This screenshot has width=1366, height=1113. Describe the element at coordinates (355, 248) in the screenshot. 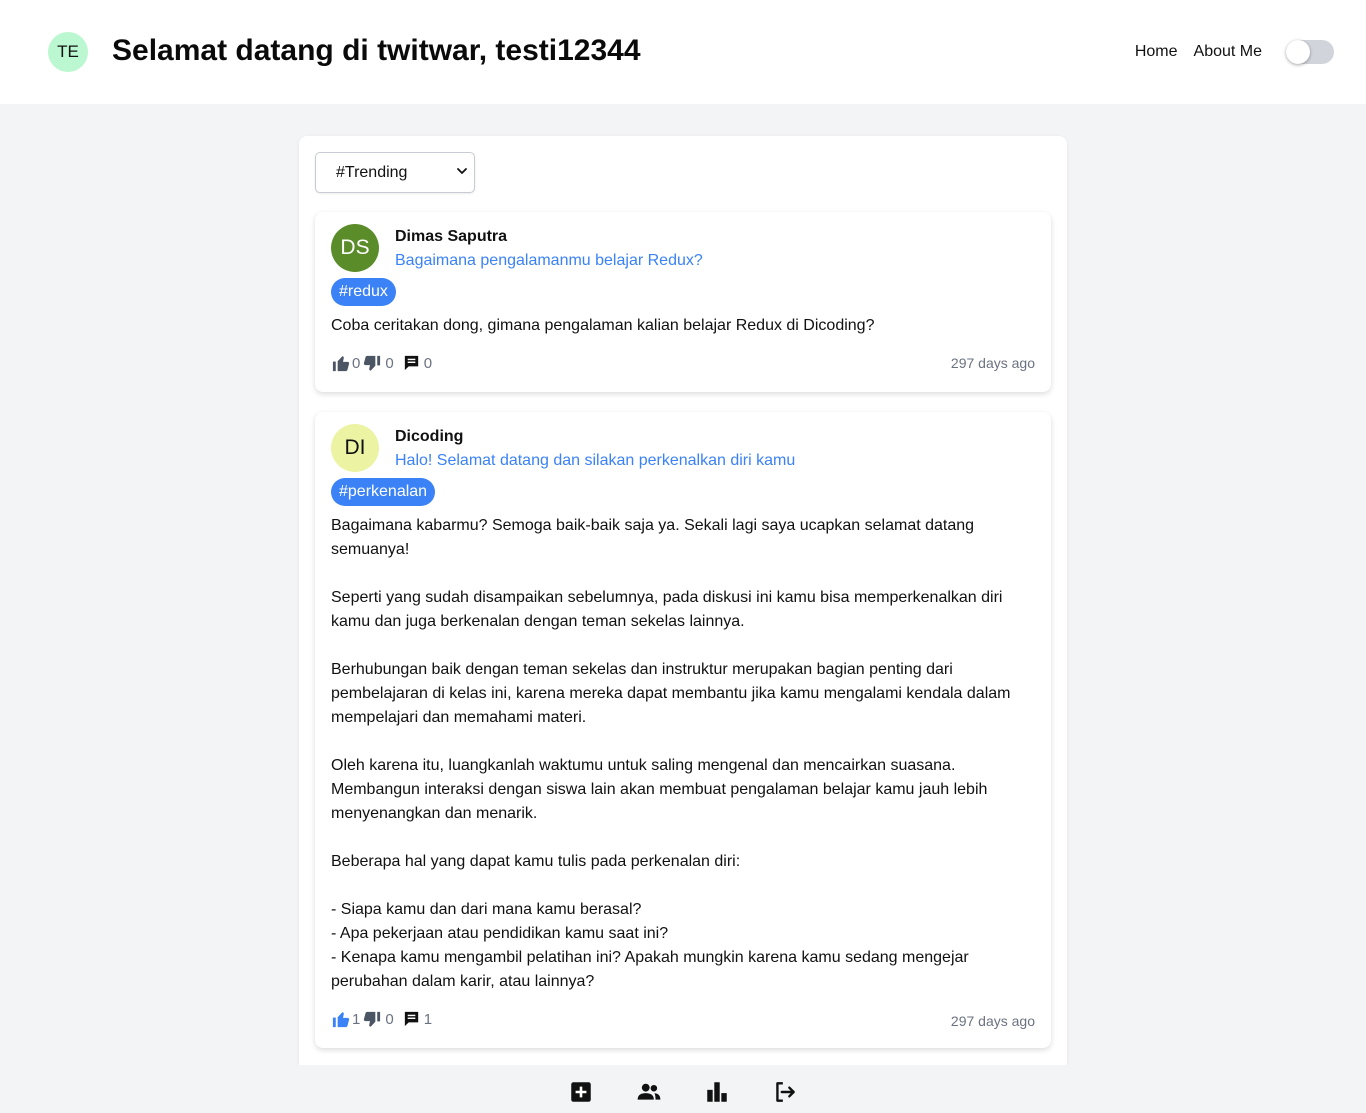

I see `thread-owner-avatar: DS` at that location.